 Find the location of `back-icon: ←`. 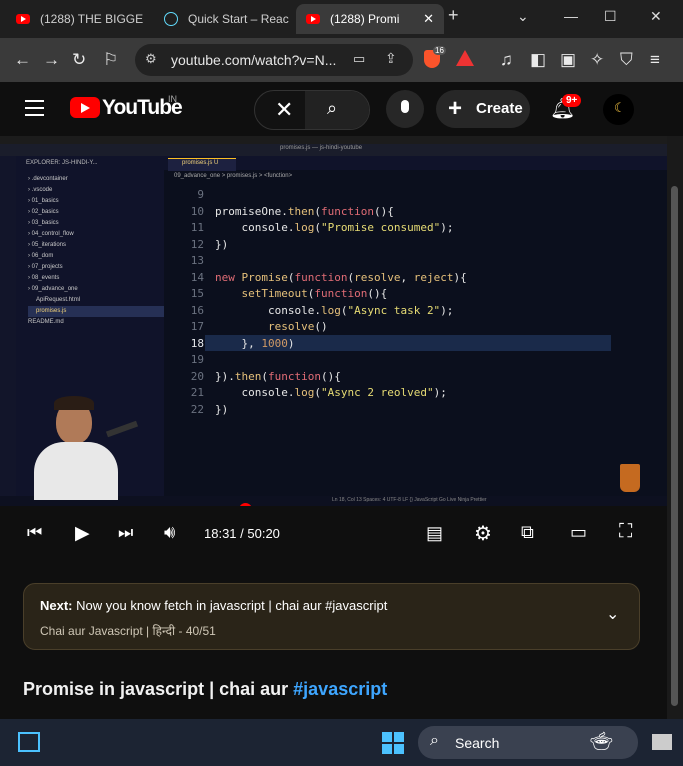

back-icon: ← is located at coordinates (22, 60).